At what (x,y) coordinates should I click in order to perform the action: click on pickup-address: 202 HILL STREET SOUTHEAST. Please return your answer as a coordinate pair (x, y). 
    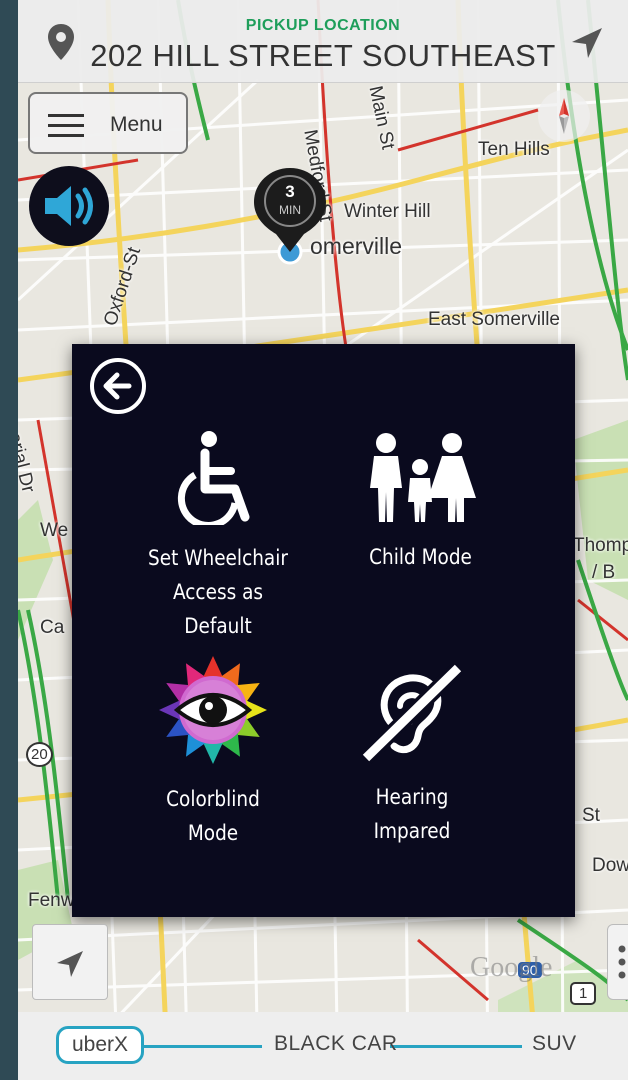
    Looking at the image, I should click on (323, 56).